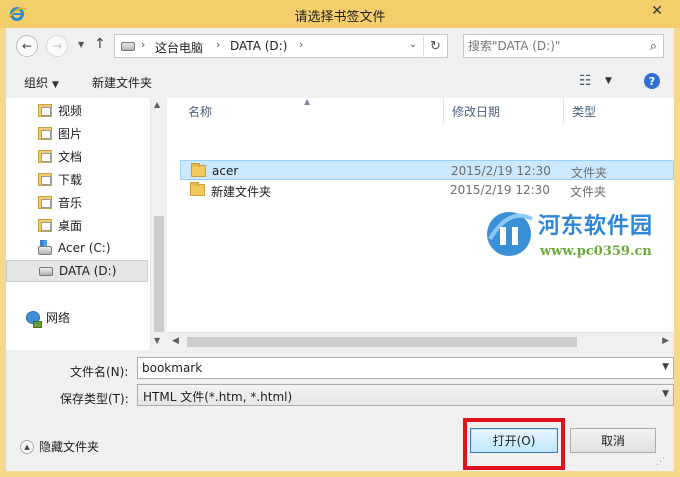 Image resolution: width=680 pixels, height=477 pixels. What do you see at coordinates (553, 46) in the screenshot?
I see `search-input` at bounding box center [553, 46].